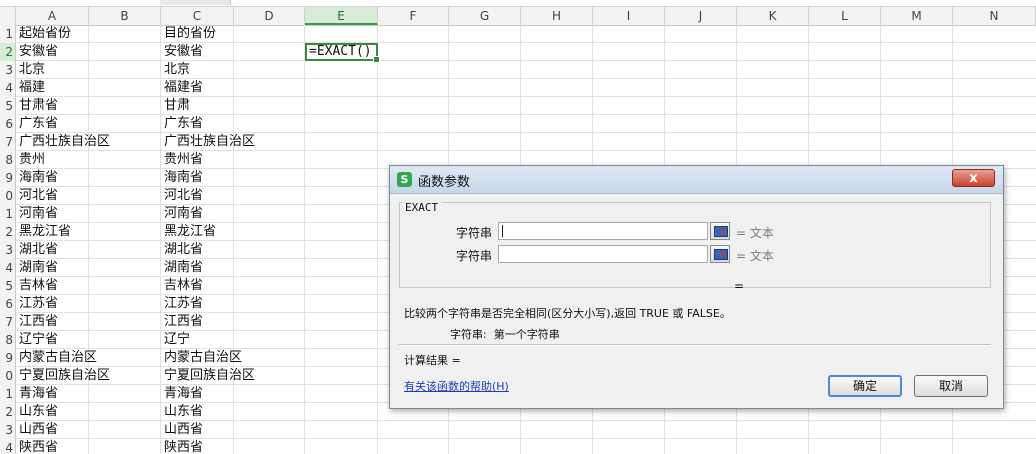  I want to click on cell-c: 海南省, so click(197, 178).